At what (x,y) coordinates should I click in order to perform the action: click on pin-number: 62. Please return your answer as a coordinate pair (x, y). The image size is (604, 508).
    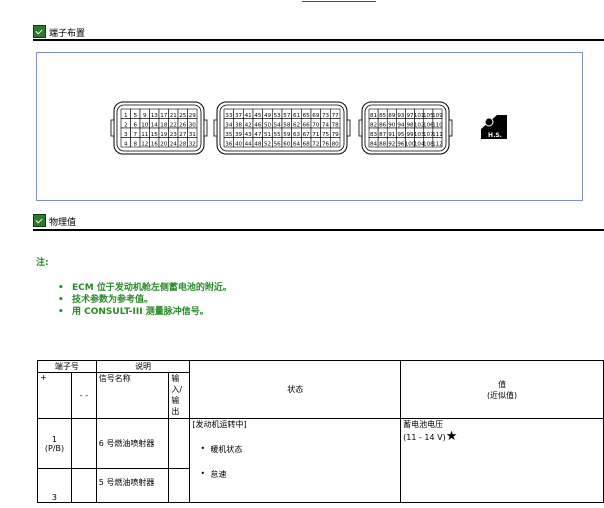
    Looking at the image, I should click on (296, 125).